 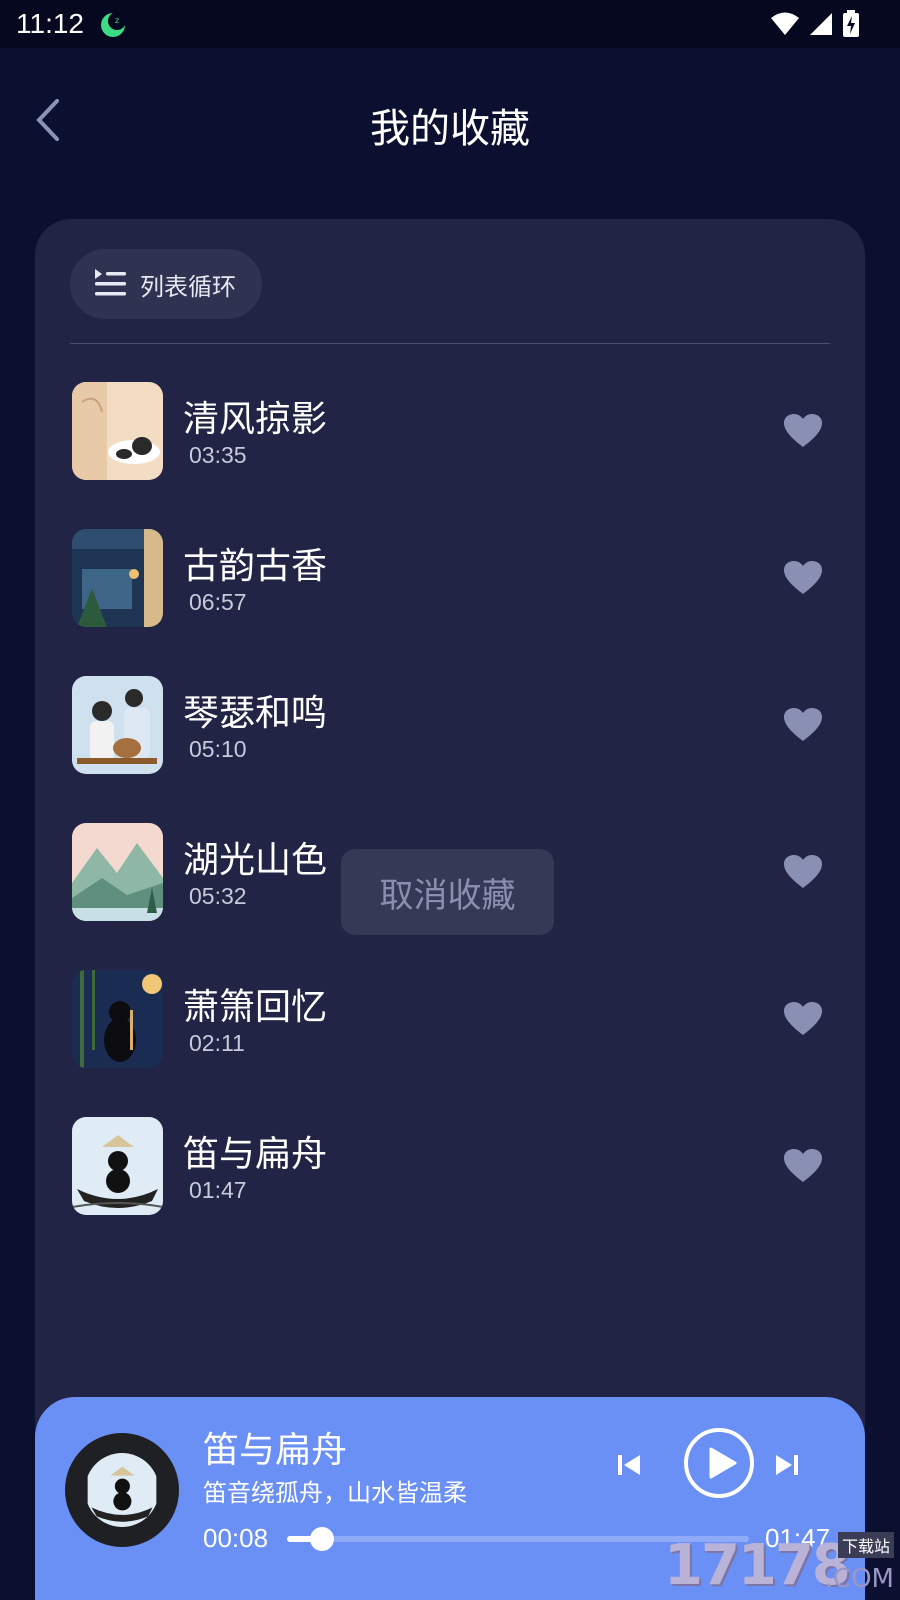 What do you see at coordinates (255, 419) in the screenshot?
I see `song-title: 清风掠影` at bounding box center [255, 419].